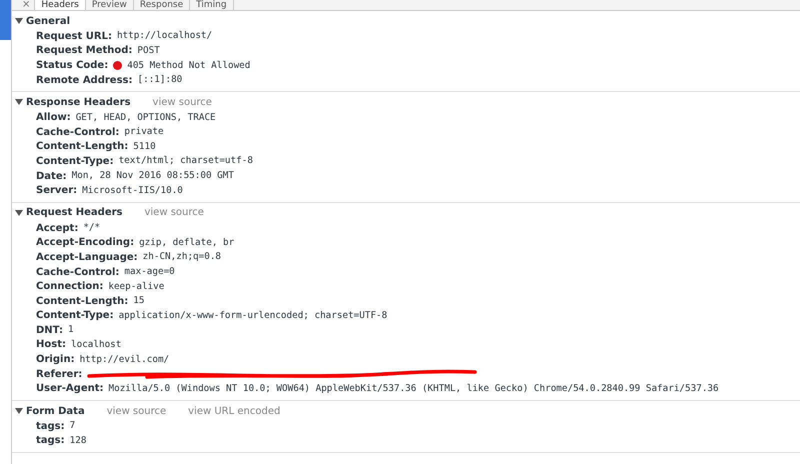 This screenshot has height=464, width=800. What do you see at coordinates (253, 315) in the screenshot?
I see `header-value: application/x-www-form-urlencoded; charset=UTF-8` at bounding box center [253, 315].